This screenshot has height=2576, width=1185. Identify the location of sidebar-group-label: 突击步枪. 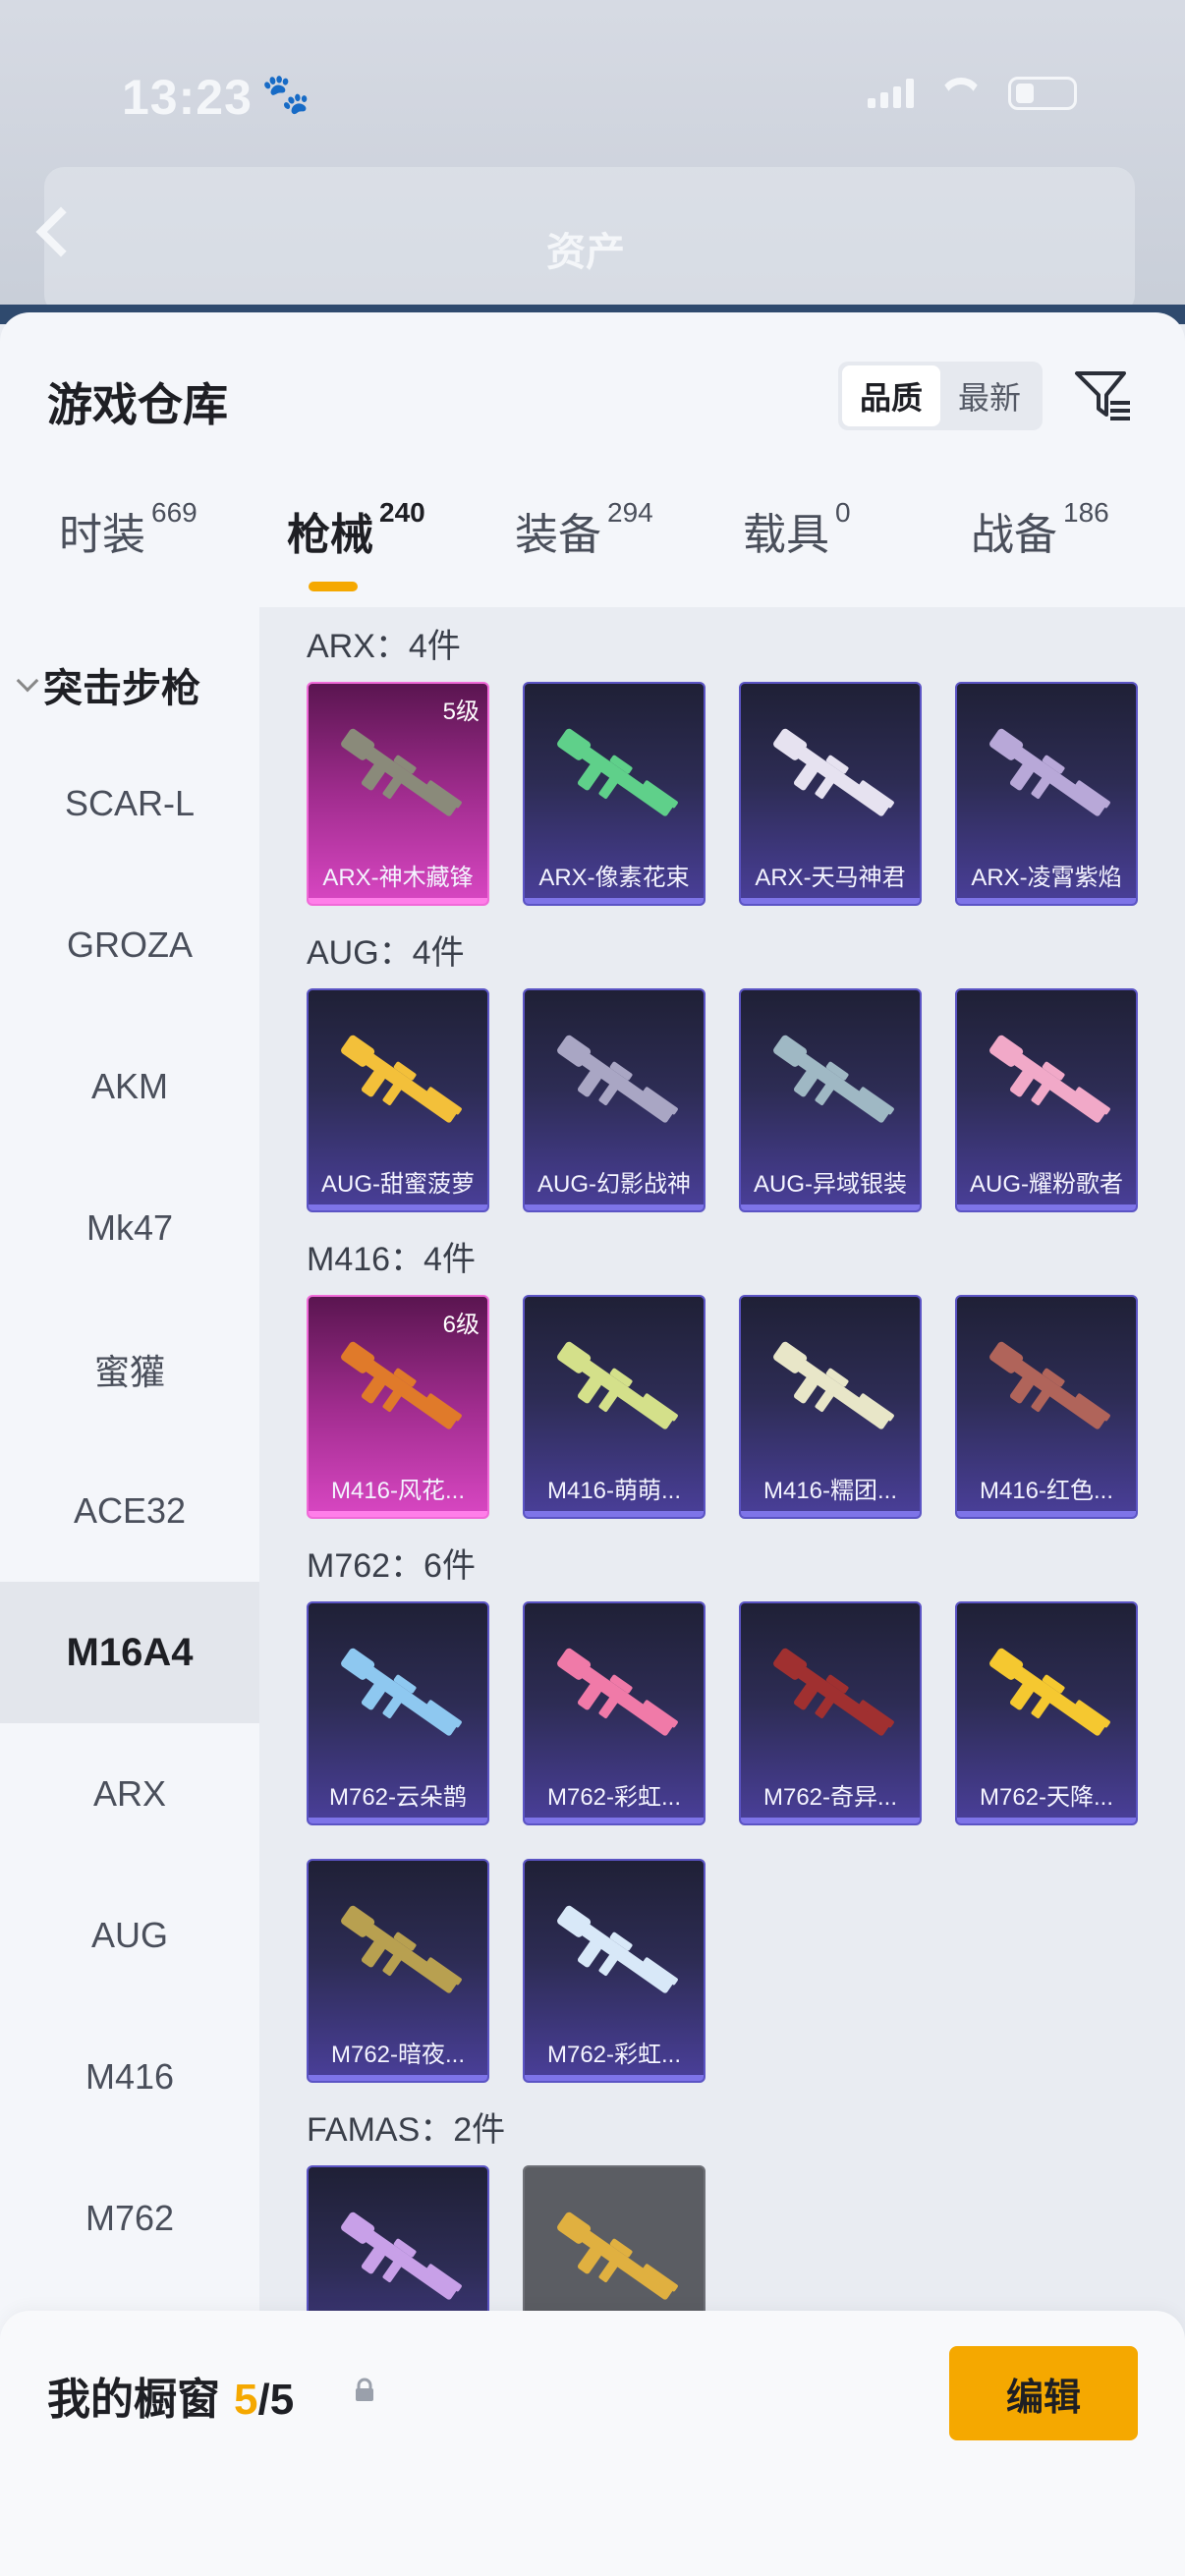
(122, 688).